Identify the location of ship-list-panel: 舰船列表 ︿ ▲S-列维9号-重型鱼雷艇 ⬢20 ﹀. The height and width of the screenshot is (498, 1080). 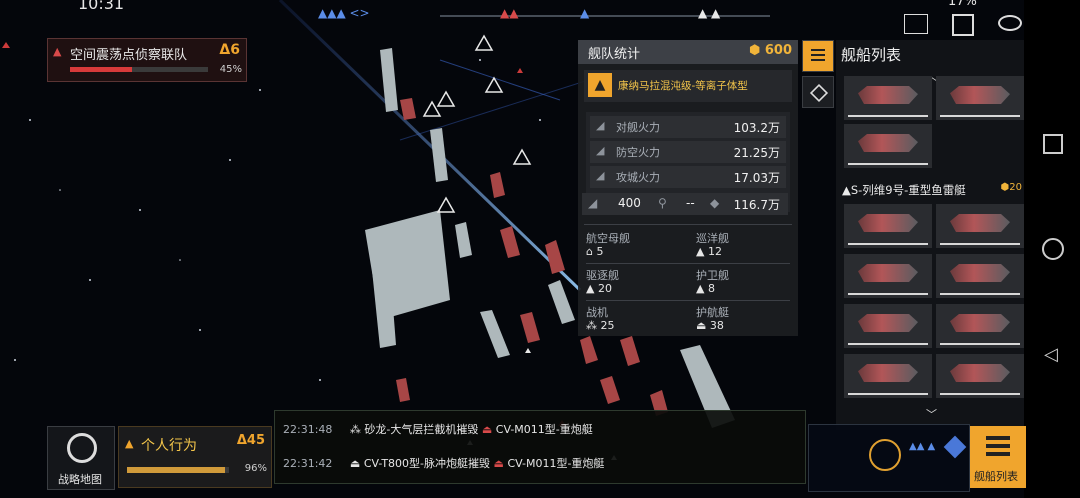
(930, 235).